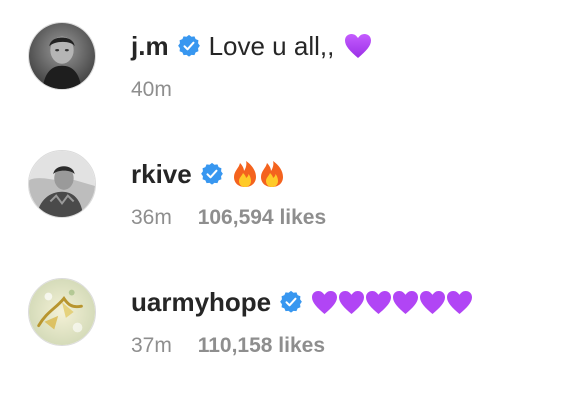 This screenshot has height=400, width=564. What do you see at coordinates (344, 218) in the screenshot?
I see `comment-meta: 36m 106,594 likes` at bounding box center [344, 218].